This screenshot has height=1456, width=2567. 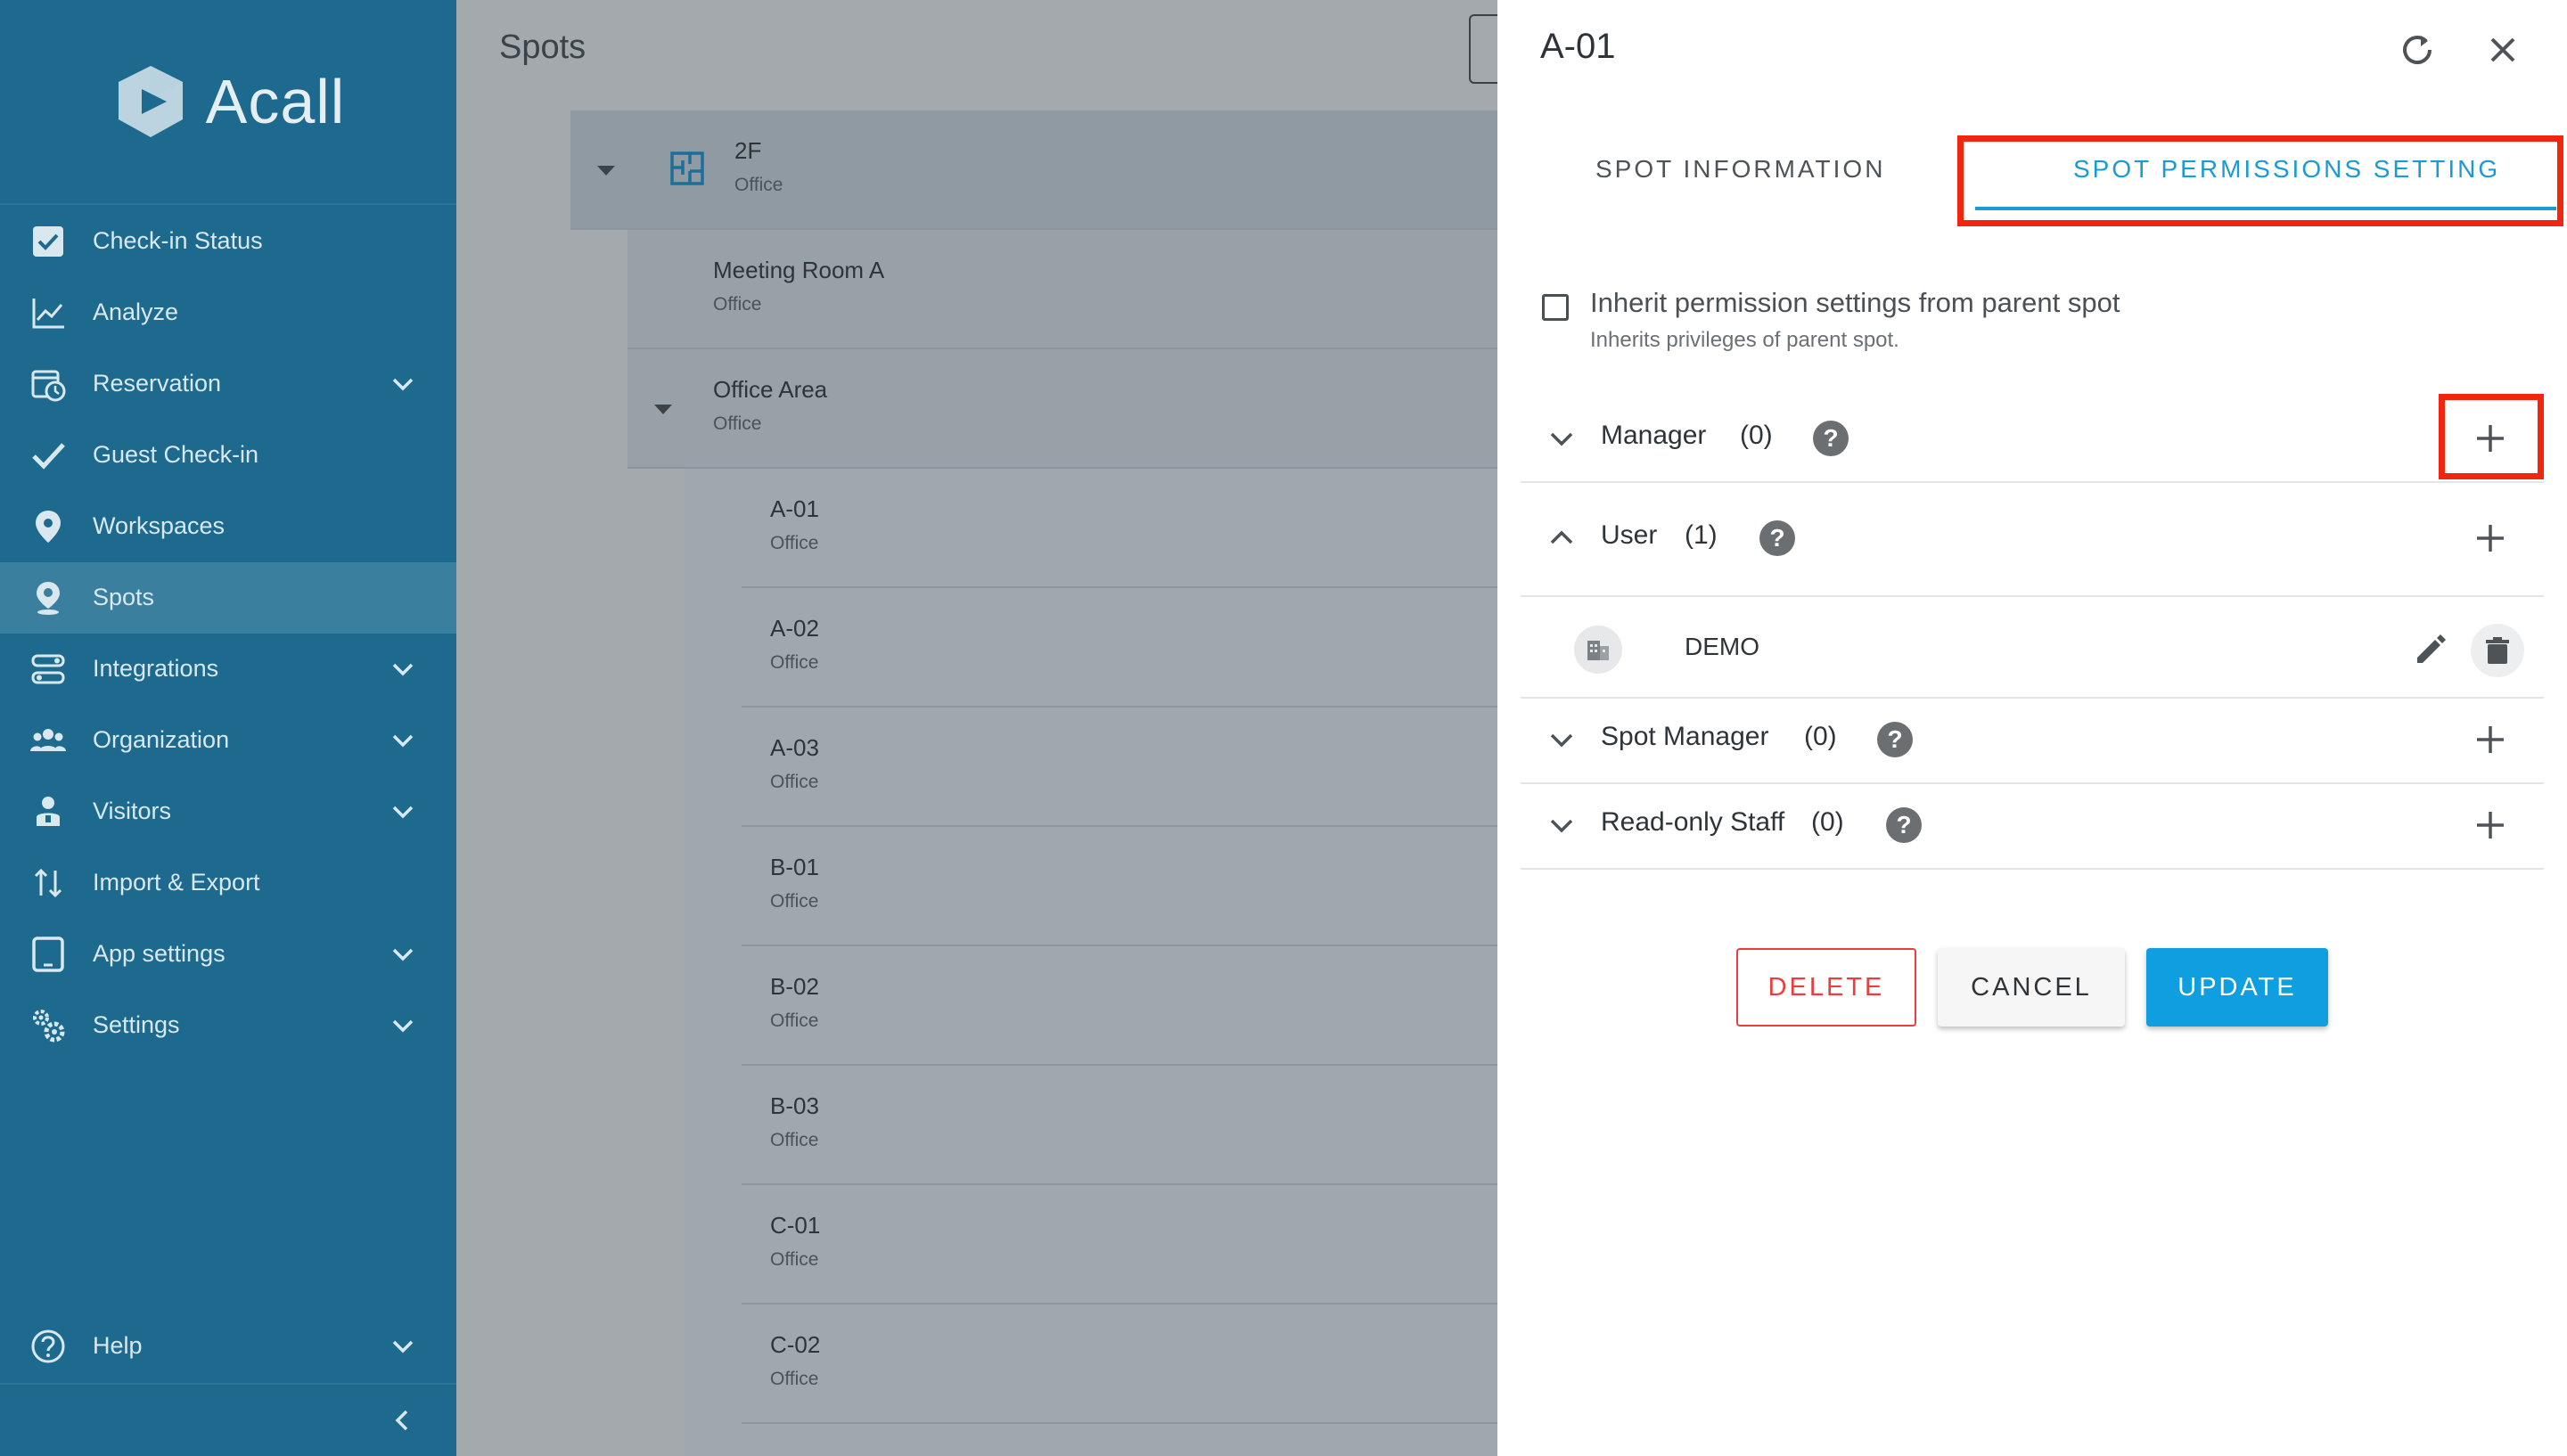 I want to click on sidebar-item-label: Guest Check-in, so click(x=176, y=454).